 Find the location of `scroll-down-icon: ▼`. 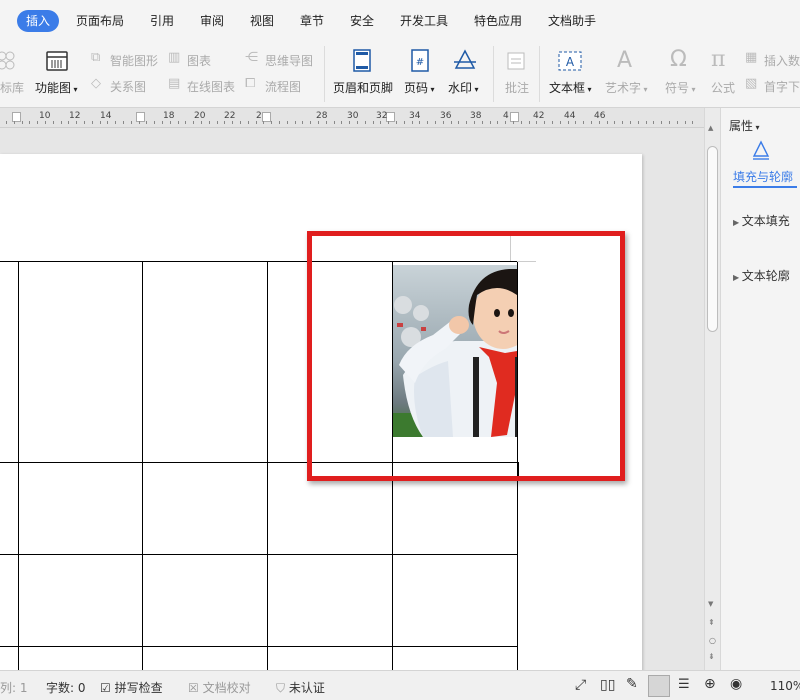

scroll-down-icon: ▼ is located at coordinates (710, 604).